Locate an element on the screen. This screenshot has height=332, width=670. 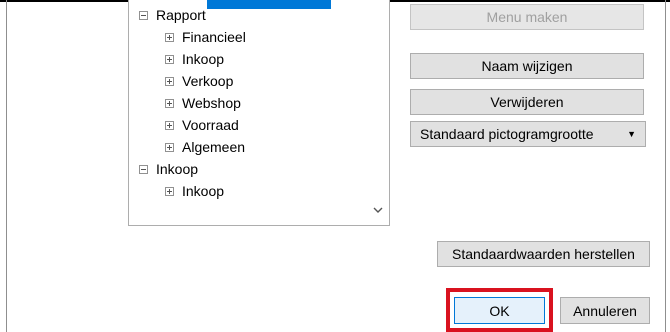
dialog-frame-right is located at coordinates (665, 166).